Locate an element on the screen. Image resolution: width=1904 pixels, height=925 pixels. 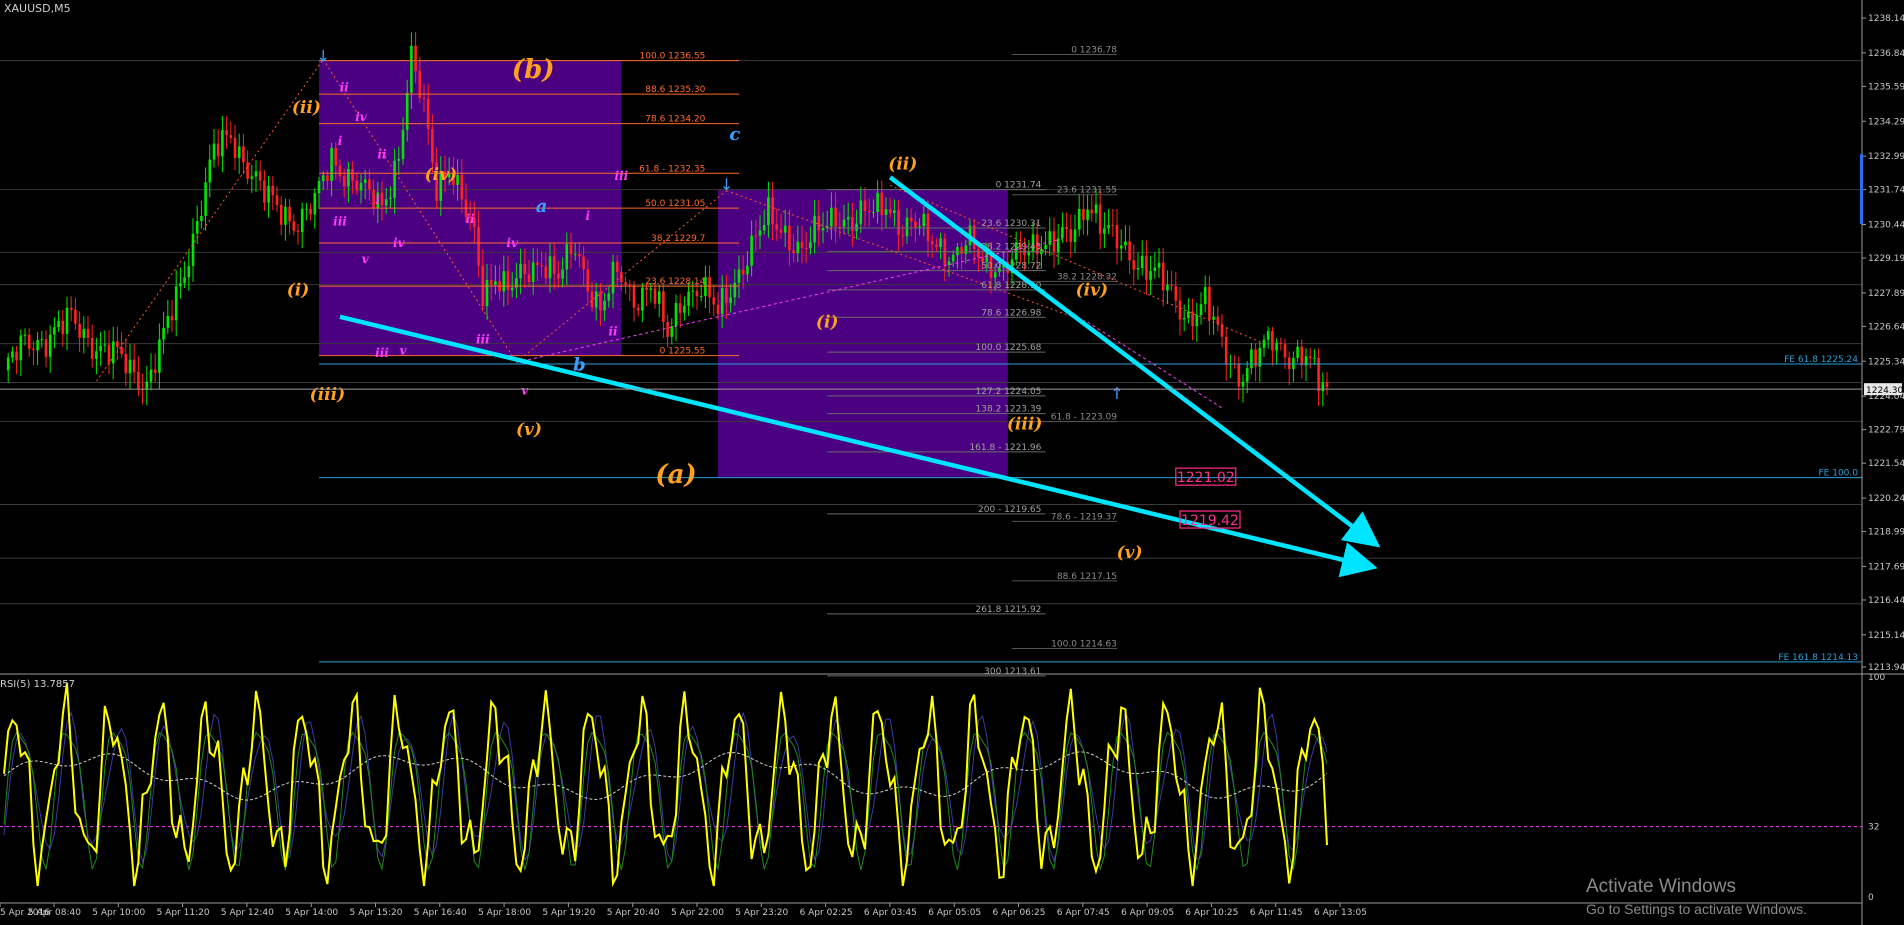
fib-mid-label: 100.0 1225.68 is located at coordinates (1009, 348).